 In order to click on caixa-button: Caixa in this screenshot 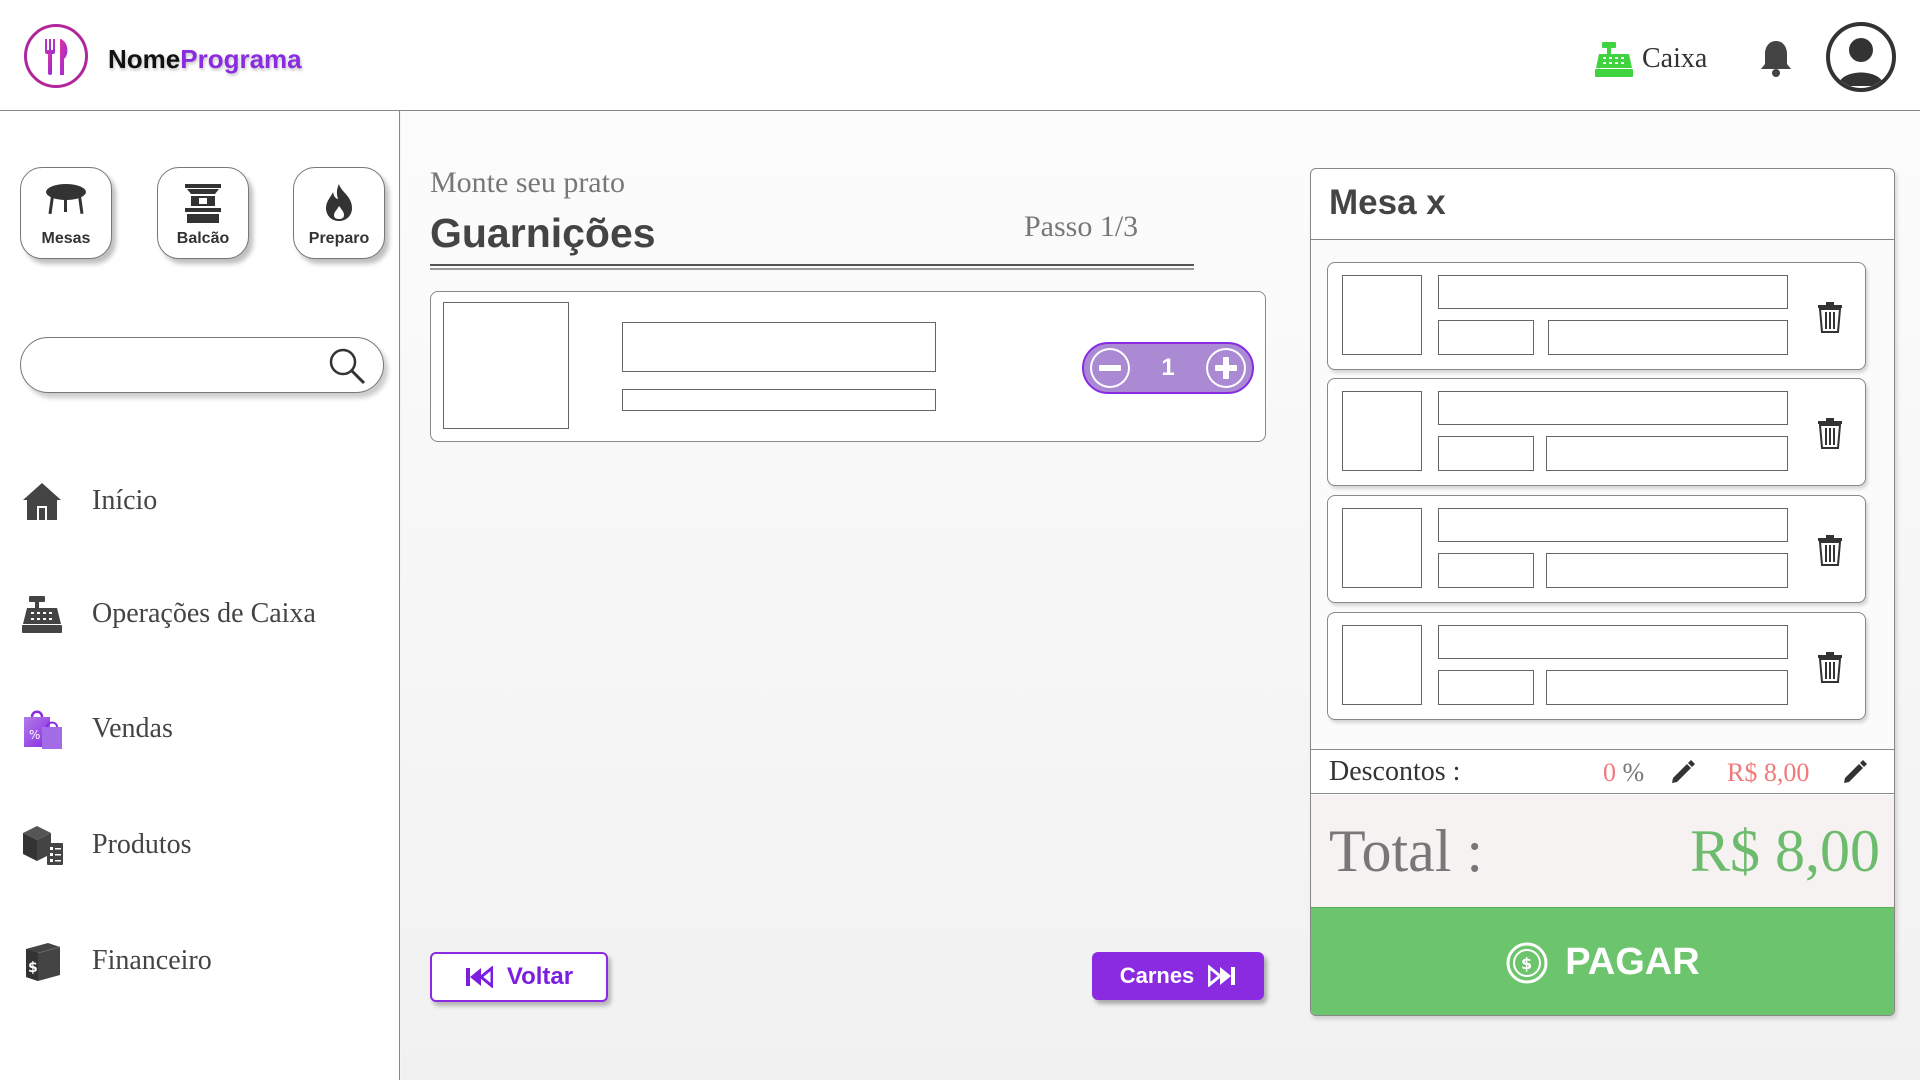, I will do `click(1650, 59)`.